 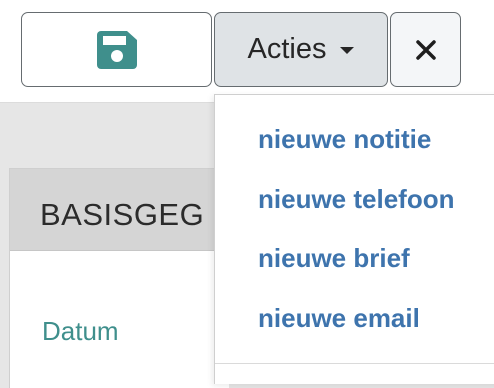 I want to click on actions-label: Acties, so click(x=287, y=49).